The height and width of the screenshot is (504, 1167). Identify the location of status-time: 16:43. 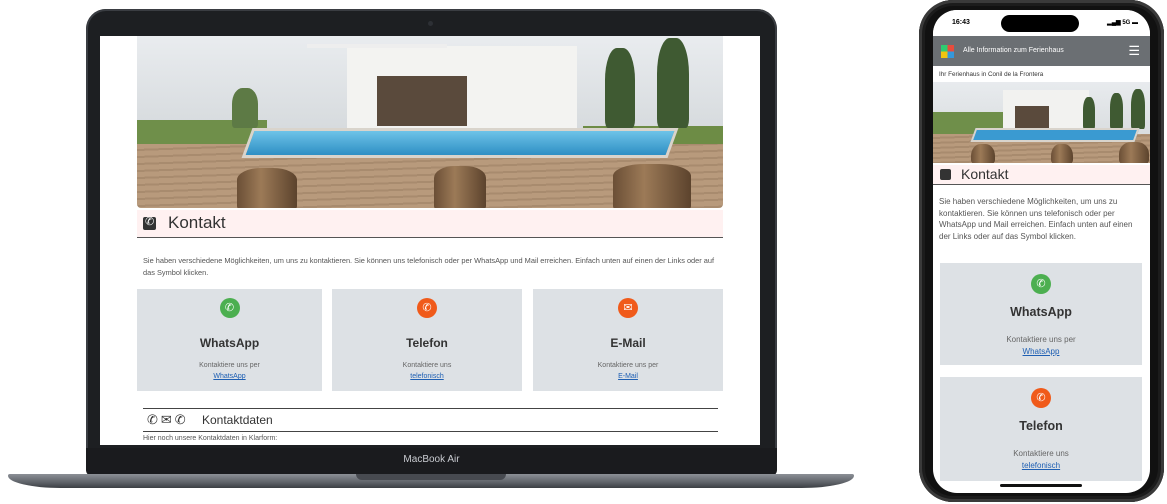
(961, 22).